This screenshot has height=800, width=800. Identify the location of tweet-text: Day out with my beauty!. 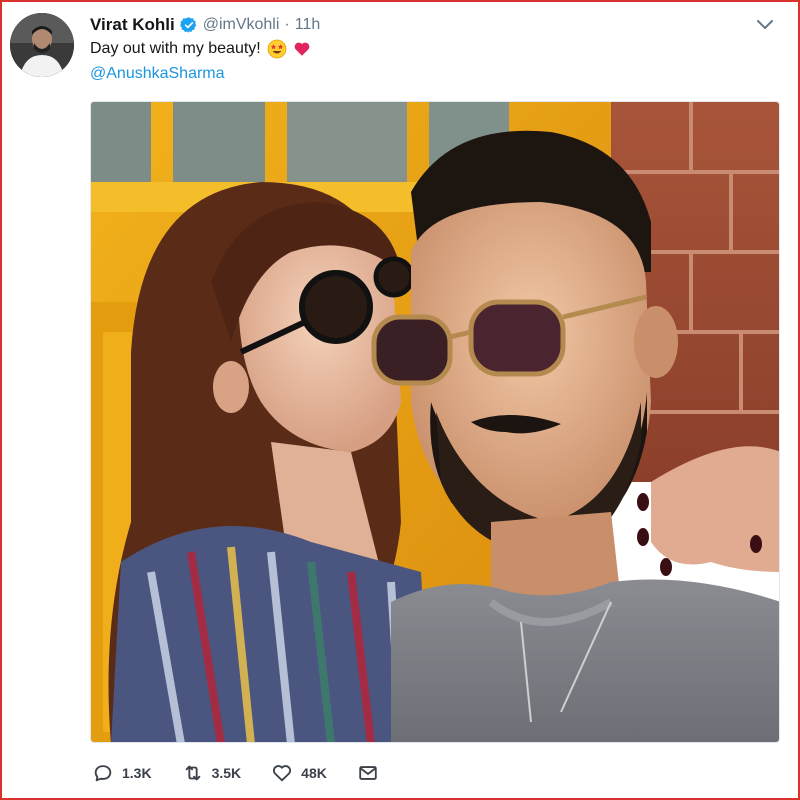
(200, 49).